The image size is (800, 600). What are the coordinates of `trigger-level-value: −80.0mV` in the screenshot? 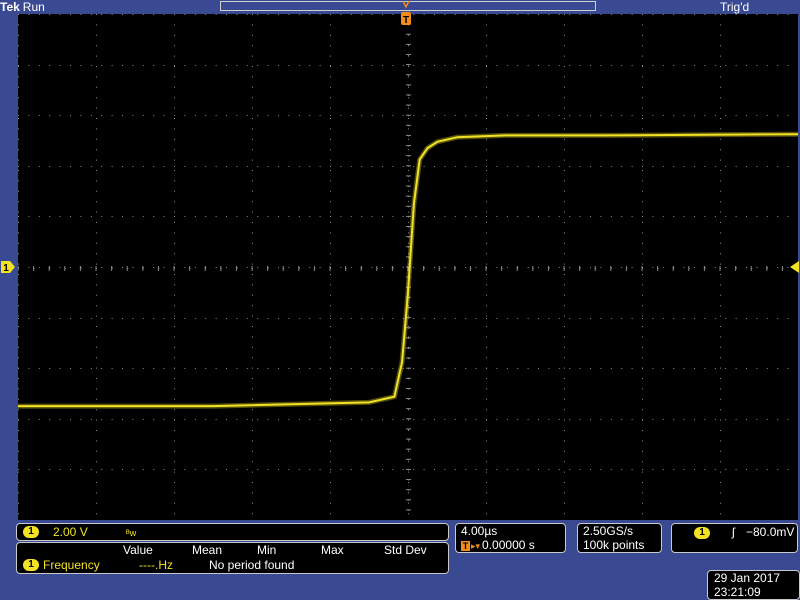 It's located at (770, 532).